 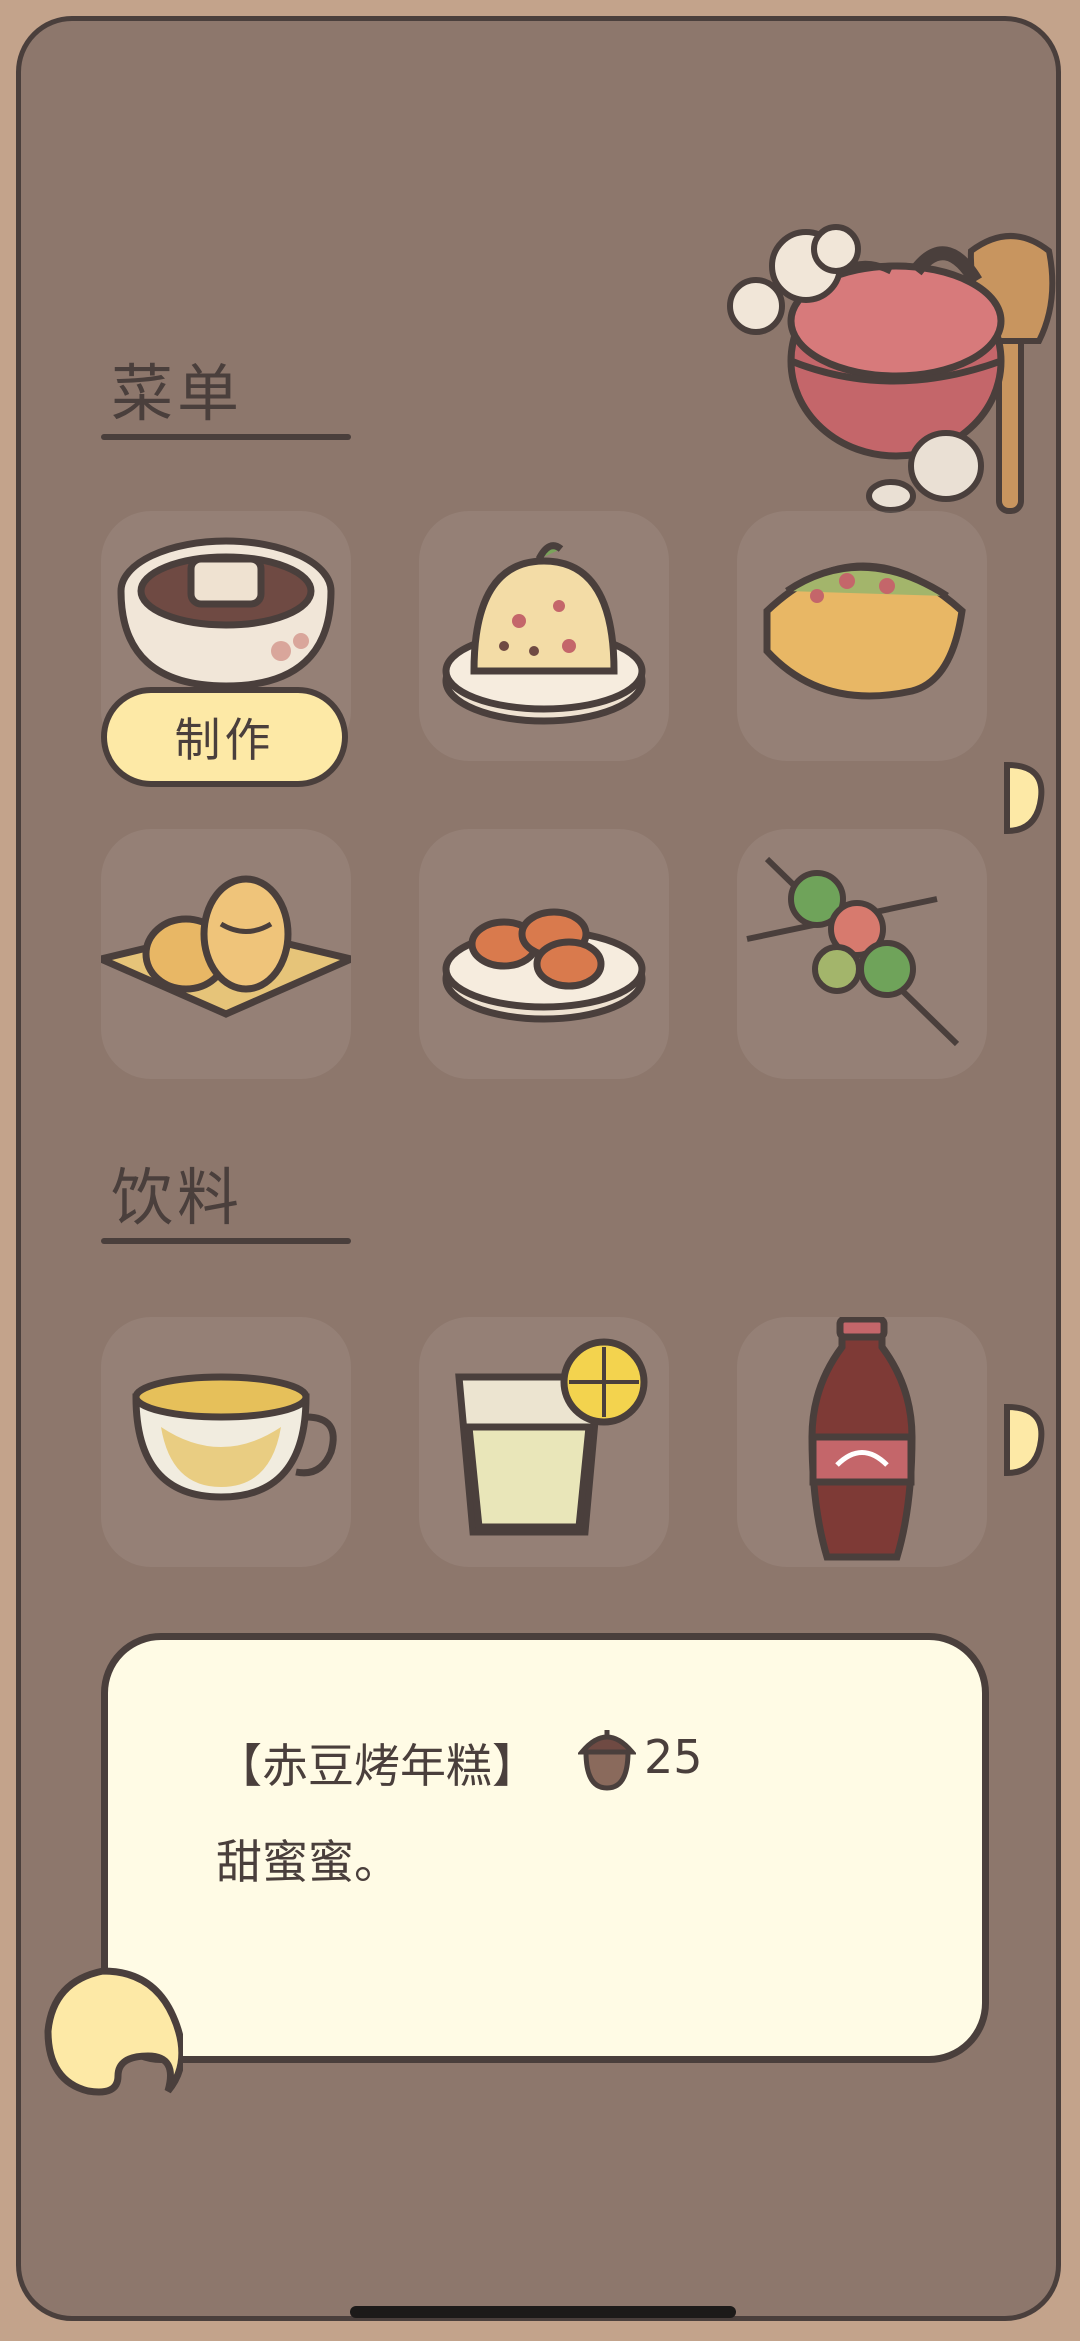 I want to click on cola-bottle-icon, so click(x=862, y=1439).